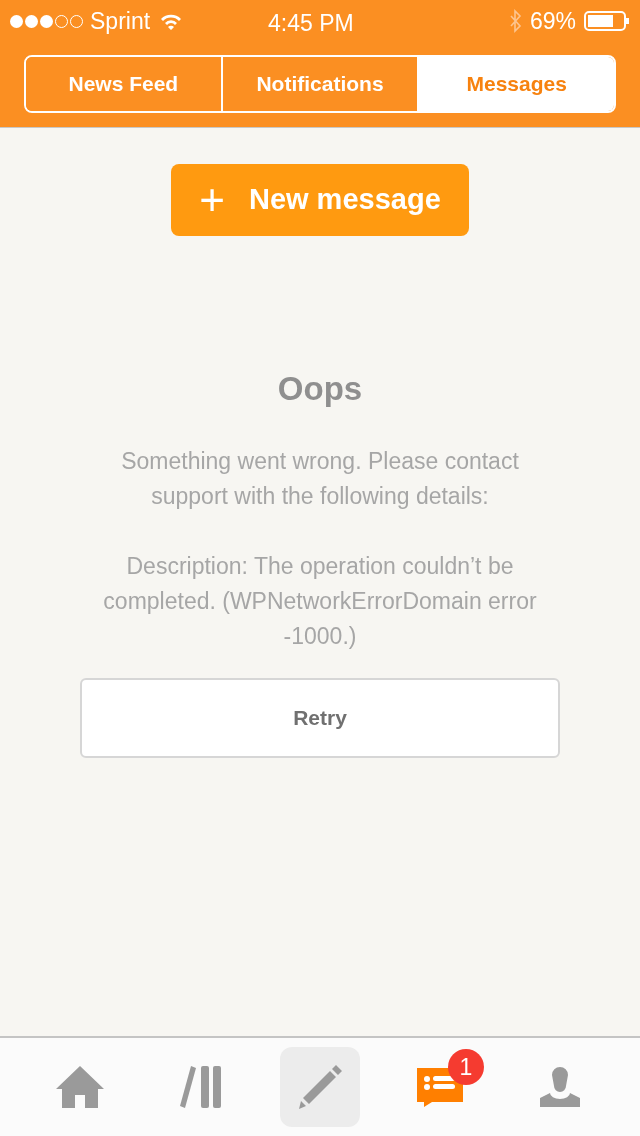 This screenshot has height=1136, width=640. I want to click on clock-time: 4:45 PM, so click(311, 23).